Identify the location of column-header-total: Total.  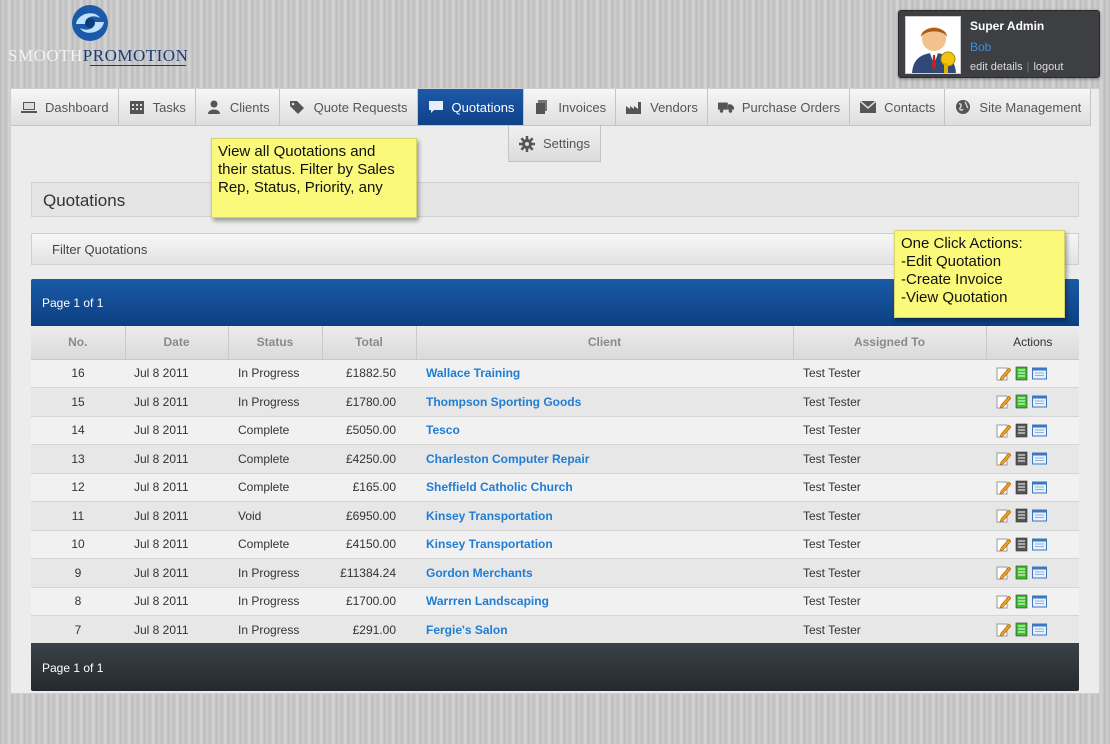
(369, 343).